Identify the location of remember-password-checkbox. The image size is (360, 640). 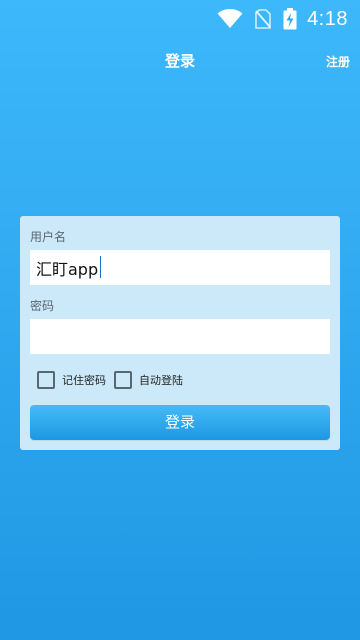
(46, 380).